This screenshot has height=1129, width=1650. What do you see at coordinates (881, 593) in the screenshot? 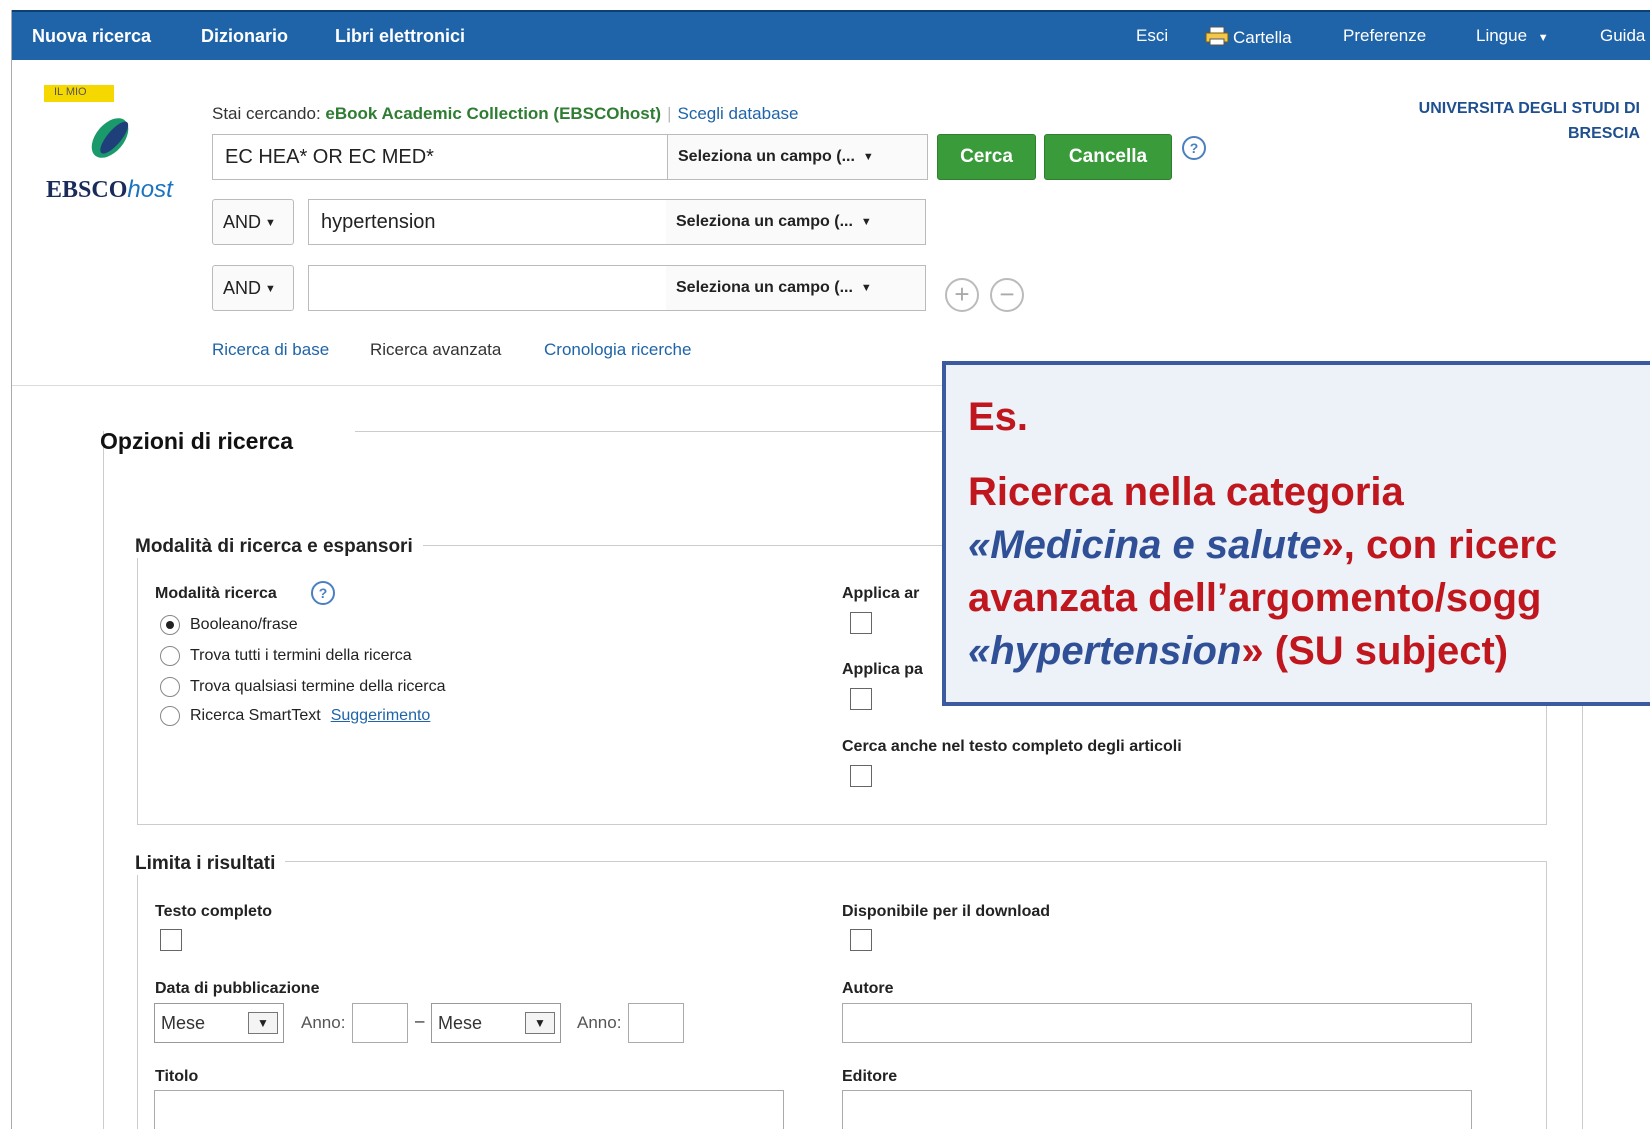
I see `expander-1-label: Applica ar` at bounding box center [881, 593].